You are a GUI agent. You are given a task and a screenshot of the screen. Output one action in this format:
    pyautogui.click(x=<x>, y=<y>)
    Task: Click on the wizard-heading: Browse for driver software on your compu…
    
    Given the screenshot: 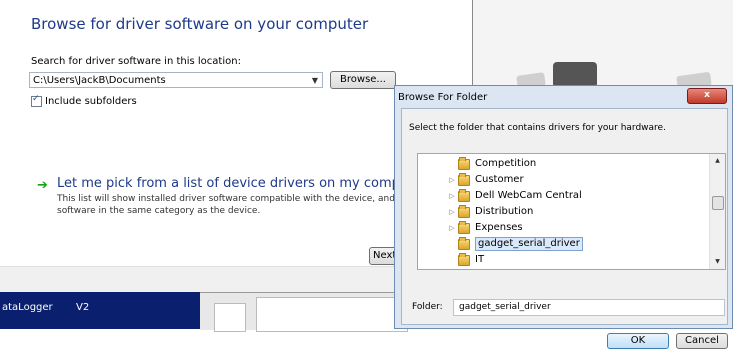 What is the action you would take?
    pyautogui.click(x=200, y=24)
    